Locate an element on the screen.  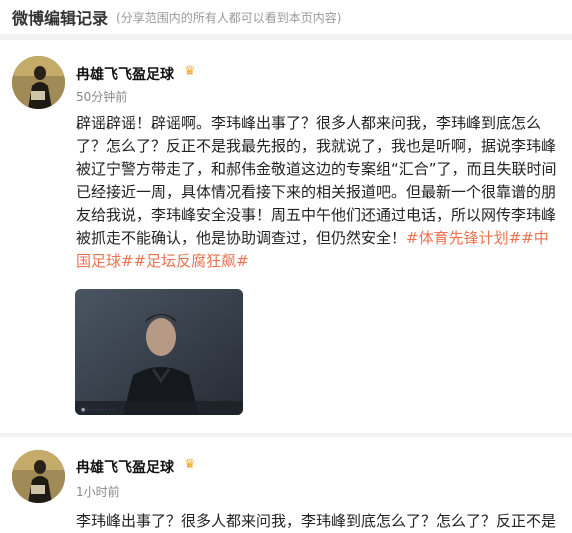
post-body: 李玮峰出事了？很多人都来问我，李玮峰到底怎么了？怎么了？反正不是 is located at coordinates (316, 521).